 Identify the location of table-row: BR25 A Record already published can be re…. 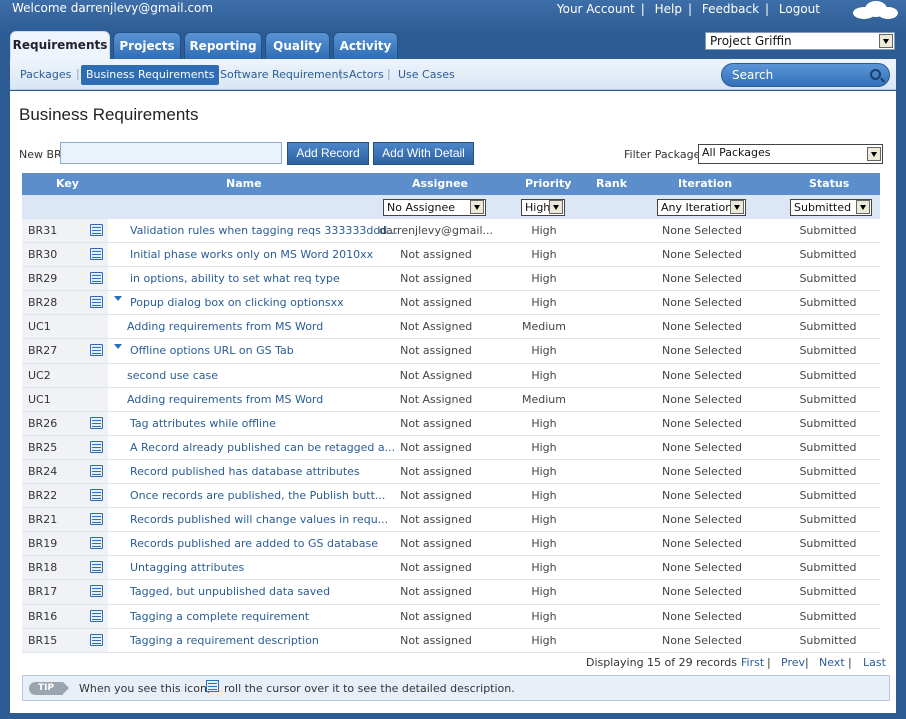
(451, 447).